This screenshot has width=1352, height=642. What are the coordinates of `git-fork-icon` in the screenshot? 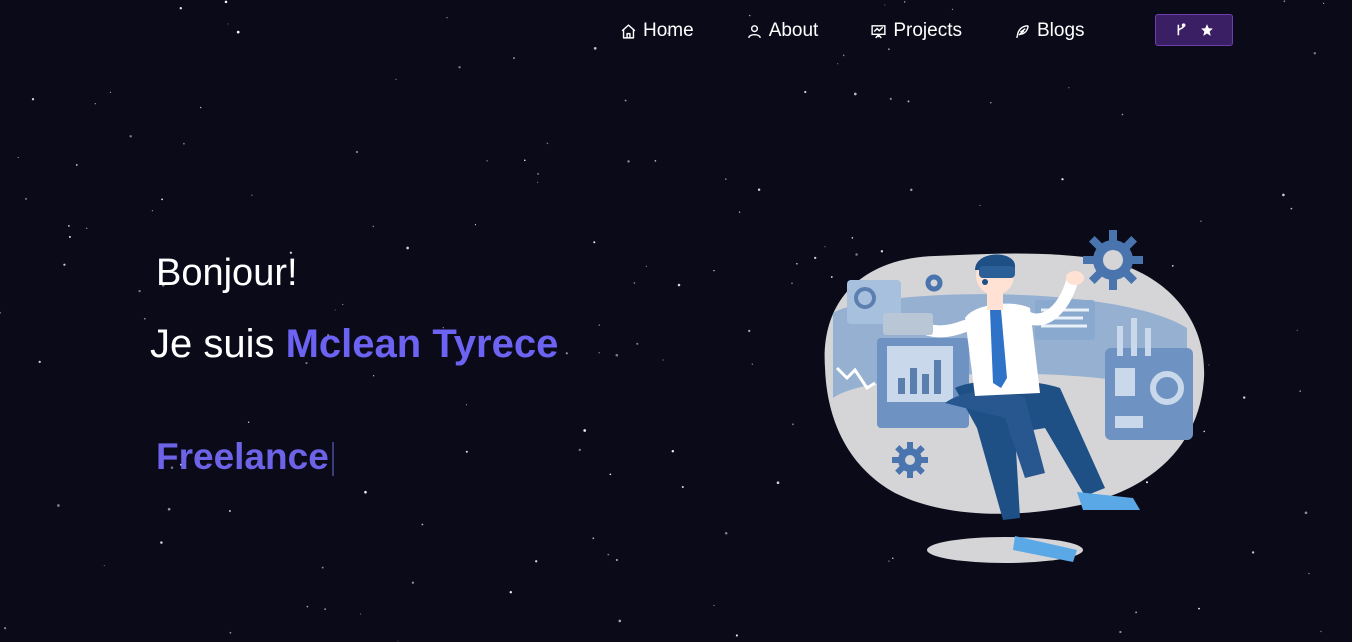 It's located at (1181, 29).